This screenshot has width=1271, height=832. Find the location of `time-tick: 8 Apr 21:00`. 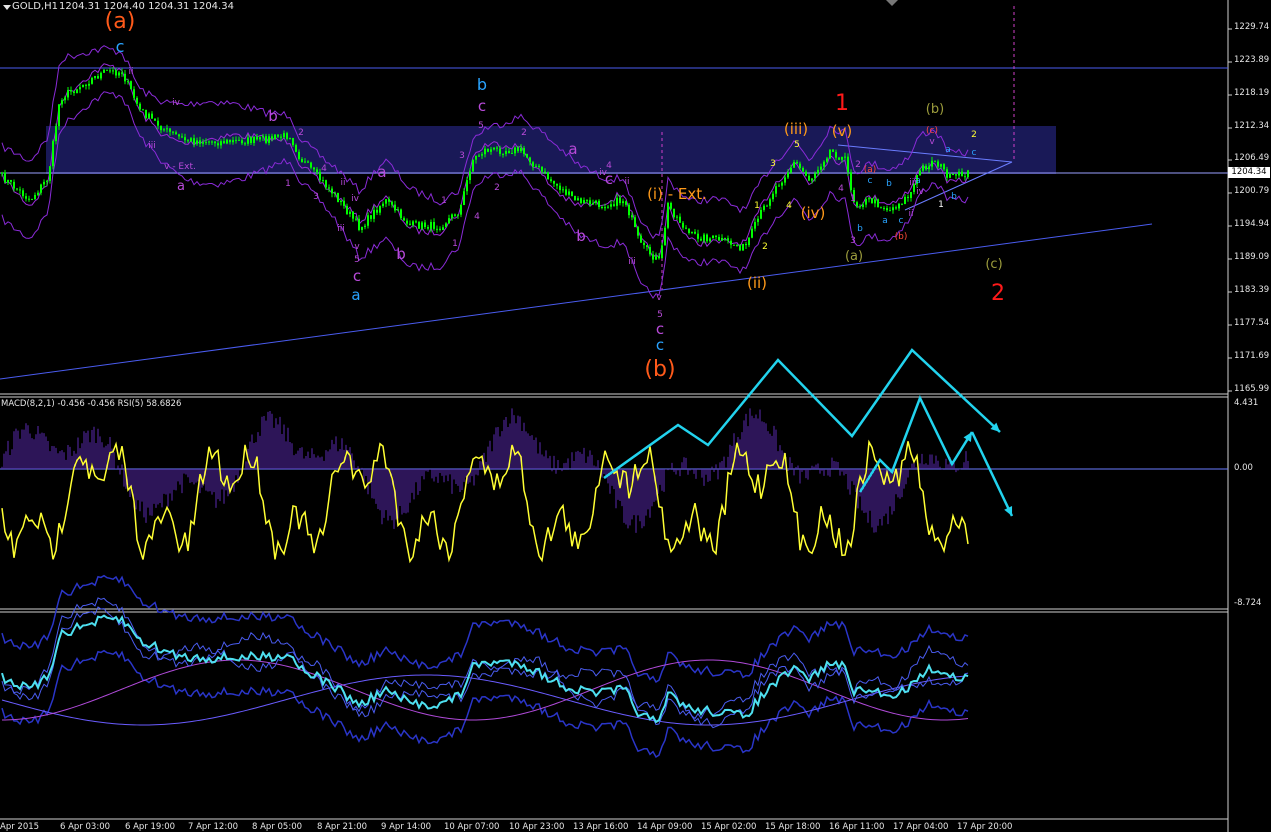

time-tick: 8 Apr 21:00 is located at coordinates (342, 827).